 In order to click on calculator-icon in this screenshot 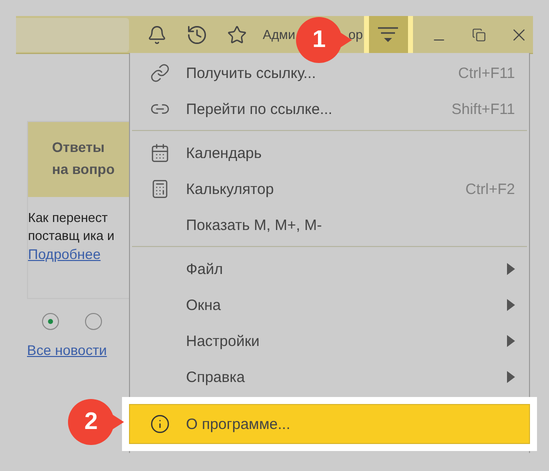, I will do `click(160, 189)`.